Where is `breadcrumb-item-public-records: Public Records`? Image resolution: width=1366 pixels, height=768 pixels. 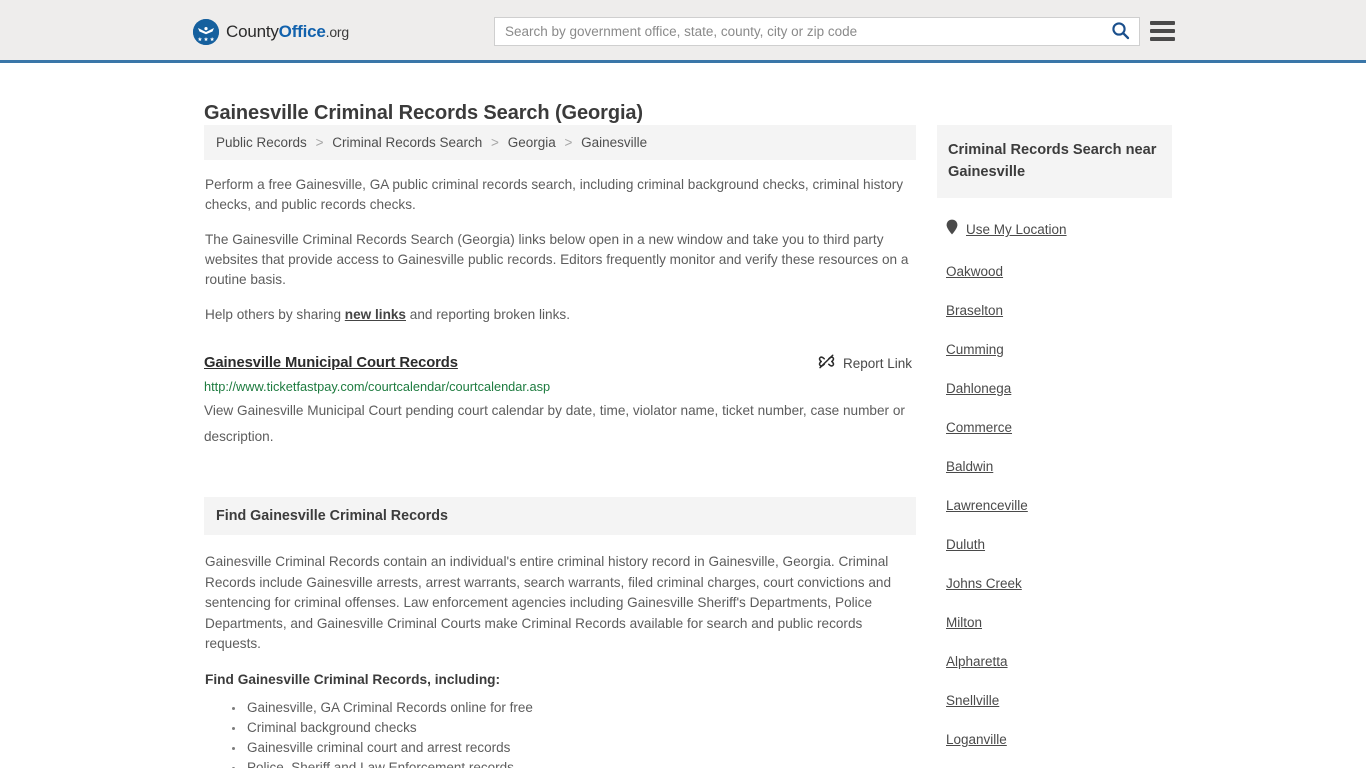
breadcrumb-item-public-records: Public Records is located at coordinates (261, 142).